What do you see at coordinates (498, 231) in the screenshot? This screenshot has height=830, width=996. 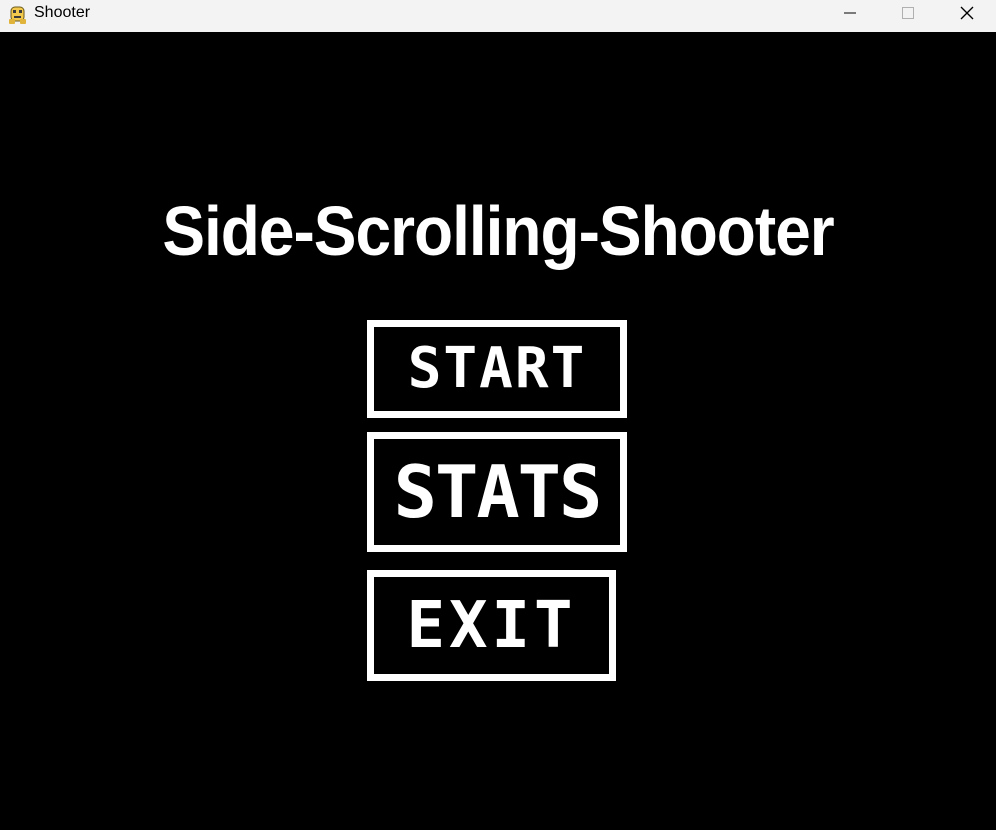 I see `game-title: Side-Scrolling-Shooter` at bounding box center [498, 231].